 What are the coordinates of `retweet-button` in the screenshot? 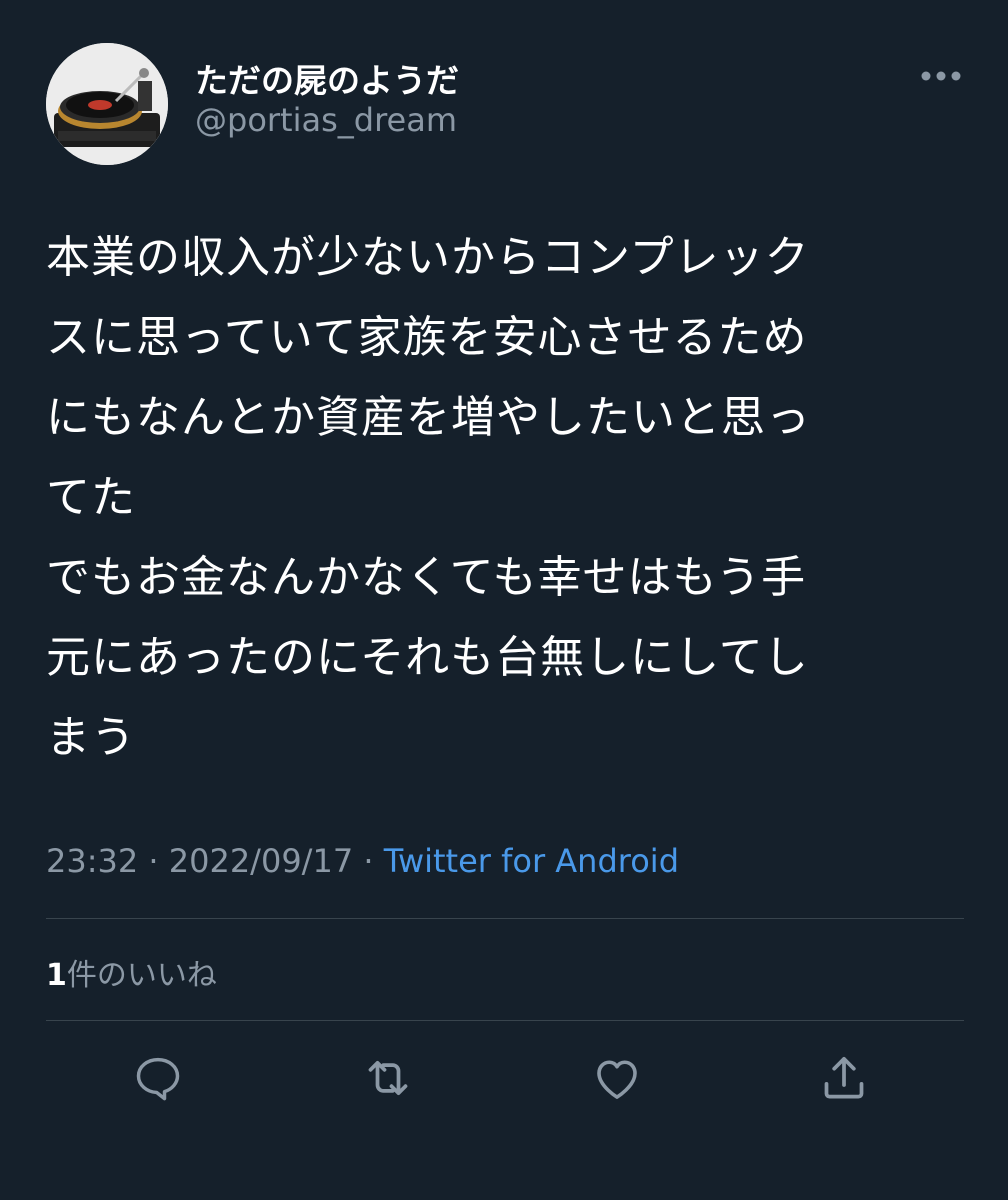 It's located at (388, 1078).